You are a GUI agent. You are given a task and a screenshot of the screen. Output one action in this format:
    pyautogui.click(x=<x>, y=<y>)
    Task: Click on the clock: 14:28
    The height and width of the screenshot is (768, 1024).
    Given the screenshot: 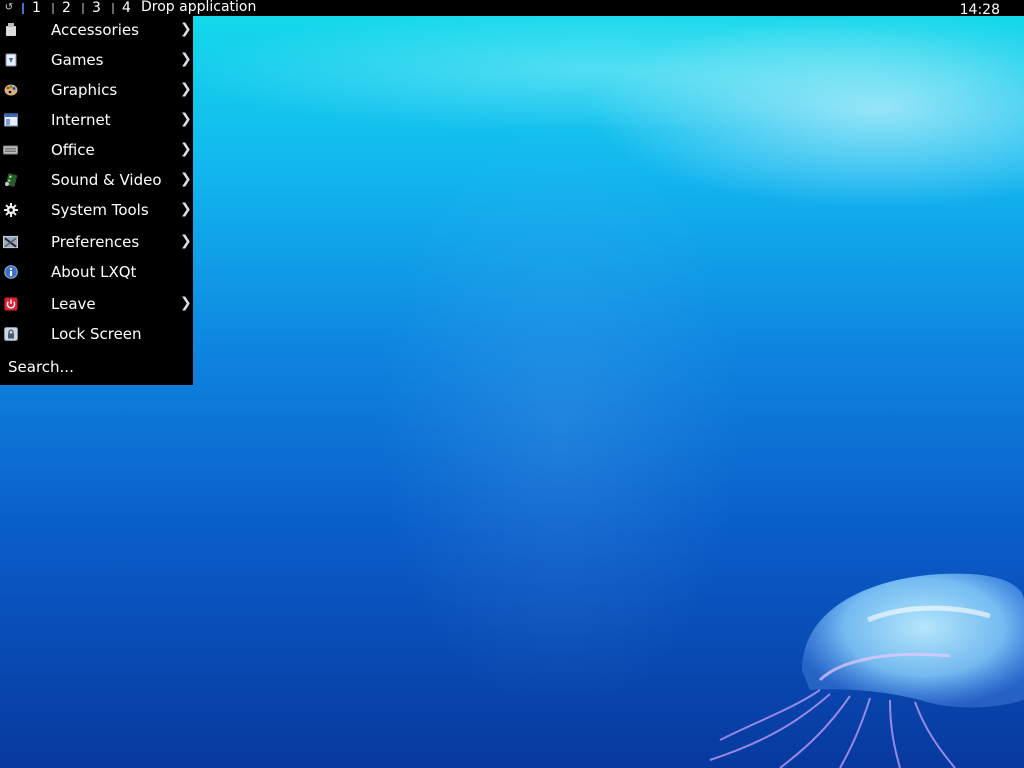 What is the action you would take?
    pyautogui.click(x=980, y=10)
    